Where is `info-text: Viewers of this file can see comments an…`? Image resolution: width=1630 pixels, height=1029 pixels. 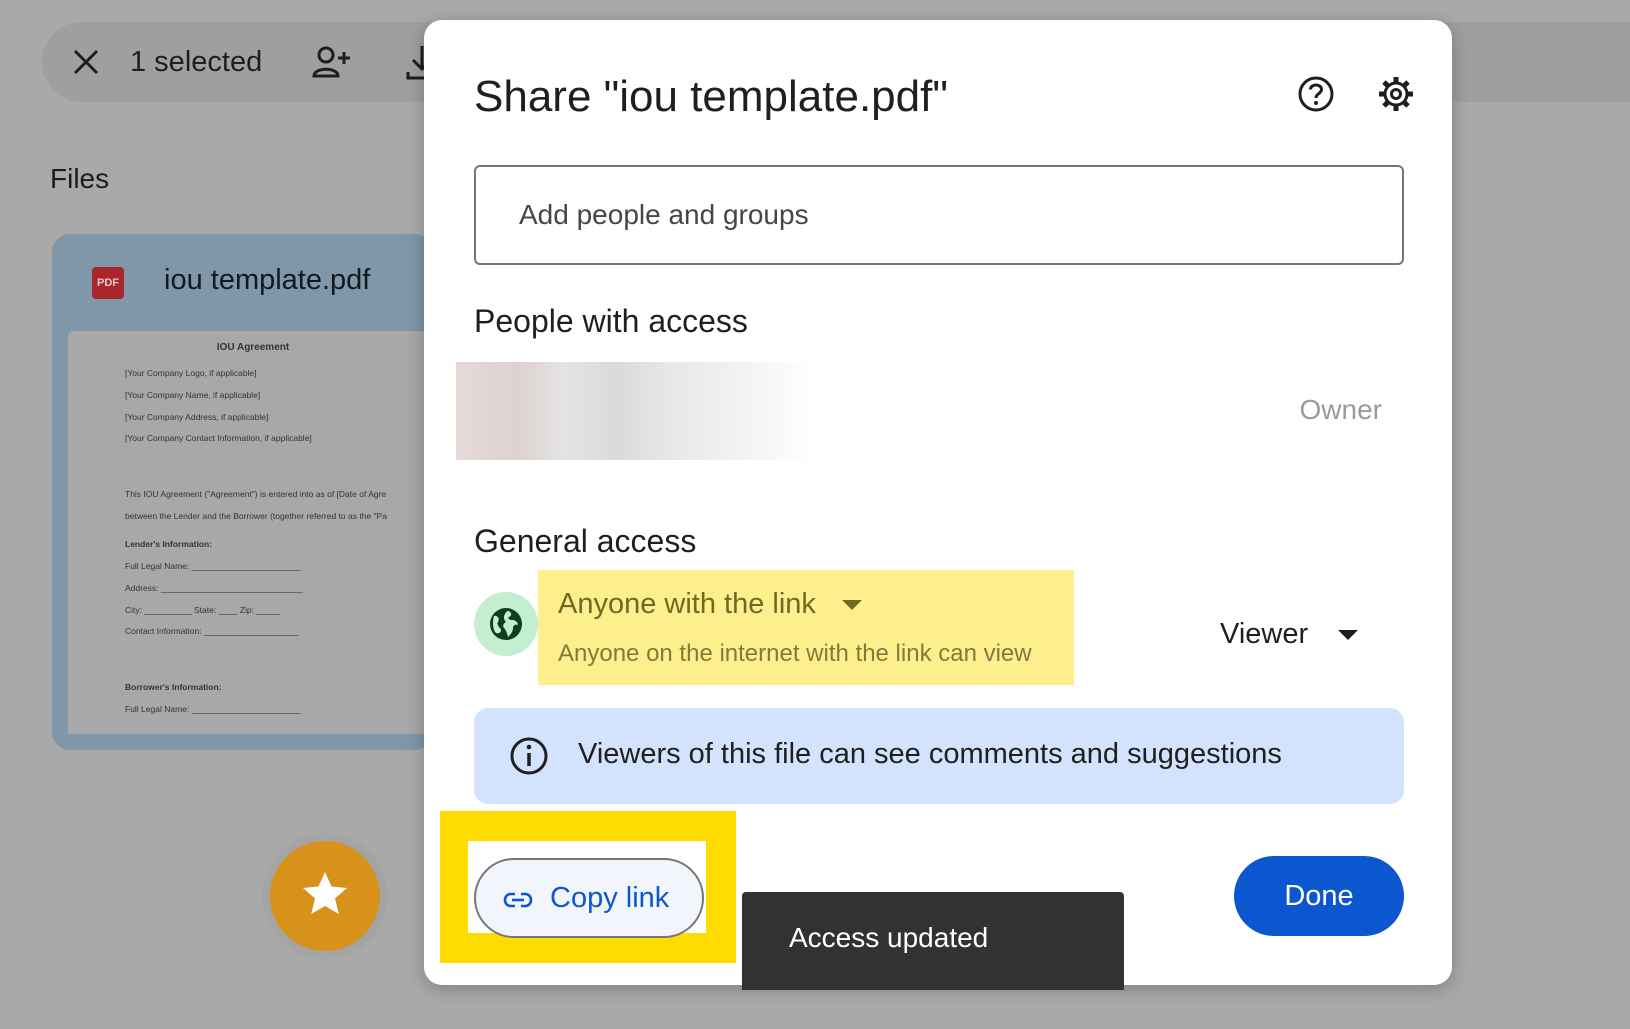 info-text: Viewers of this file can see comments an… is located at coordinates (930, 754).